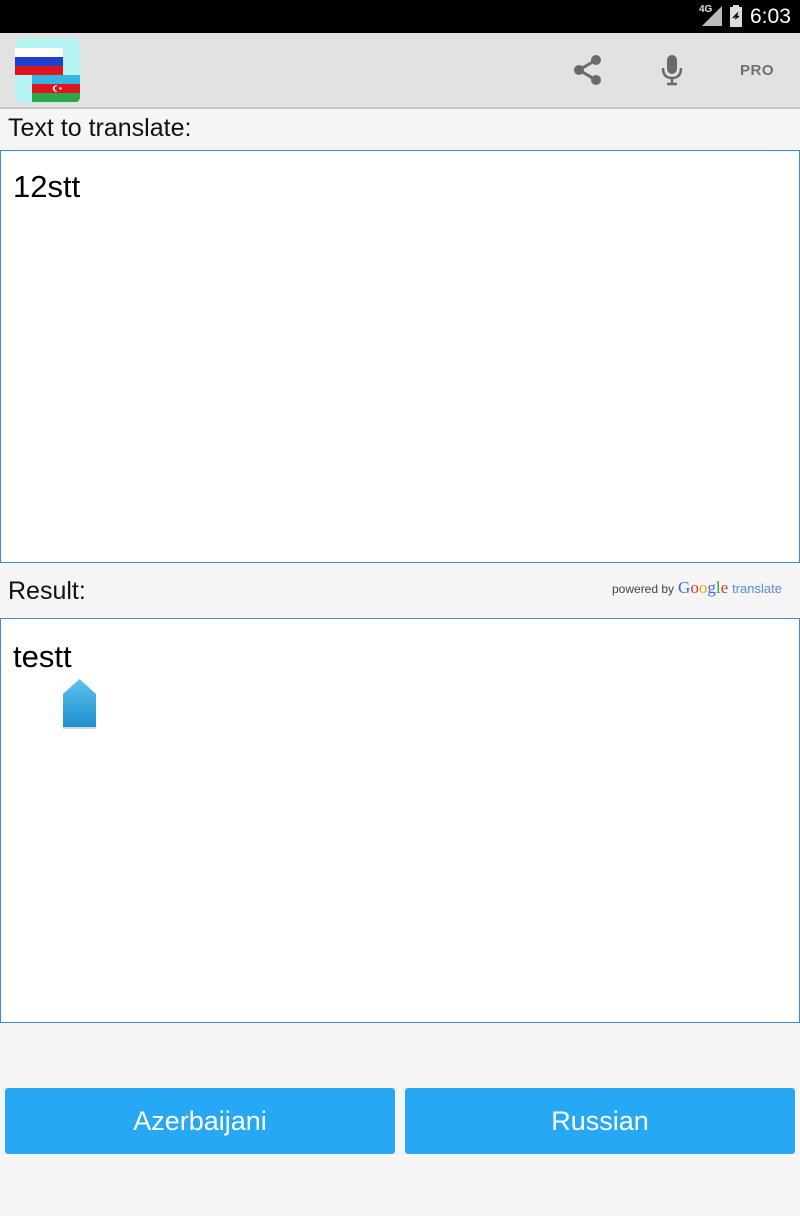 This screenshot has width=800, height=1216. I want to click on source-language-button: Azerbaijani, so click(200, 1121).